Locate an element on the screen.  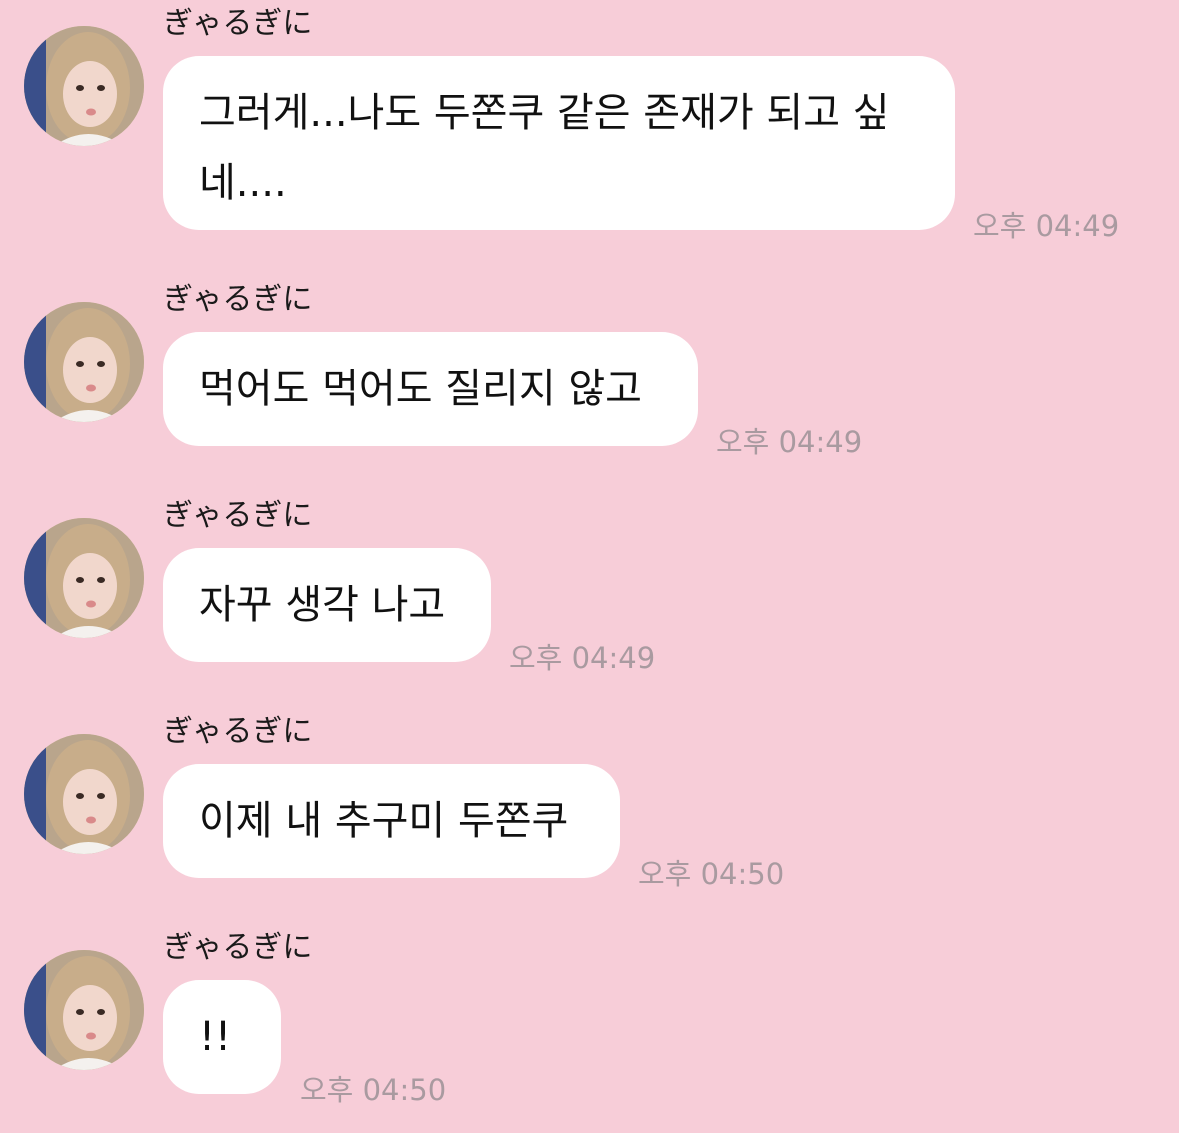
message-text-line: !! is located at coordinates (215, 1037).